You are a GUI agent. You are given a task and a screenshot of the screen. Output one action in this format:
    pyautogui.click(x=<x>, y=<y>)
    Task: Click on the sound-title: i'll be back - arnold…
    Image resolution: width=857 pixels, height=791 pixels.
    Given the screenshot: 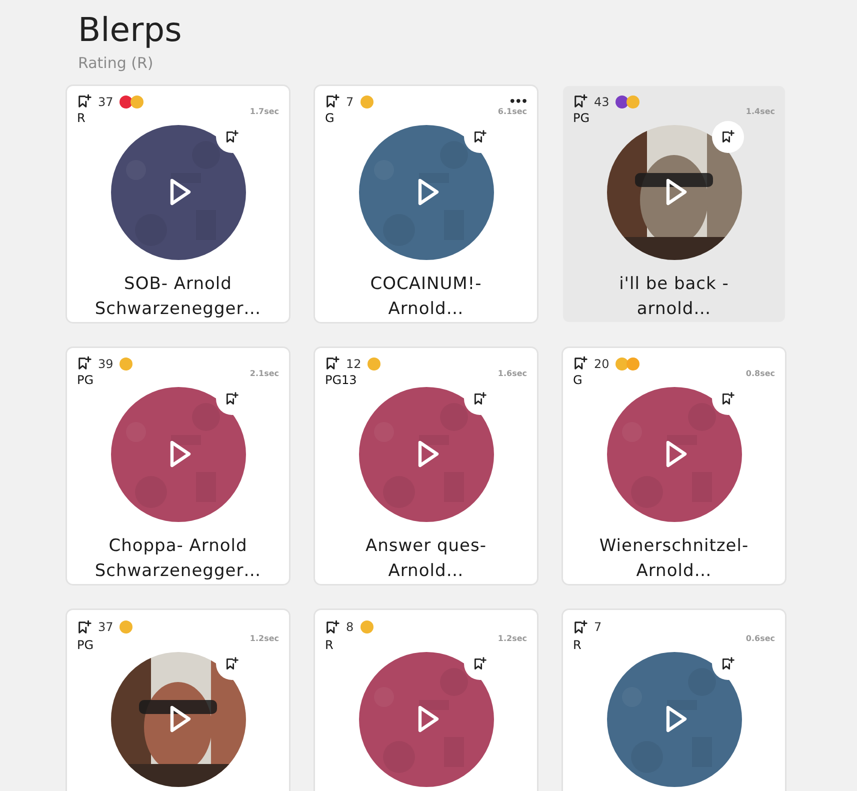 What is the action you would take?
    pyautogui.click(x=674, y=297)
    